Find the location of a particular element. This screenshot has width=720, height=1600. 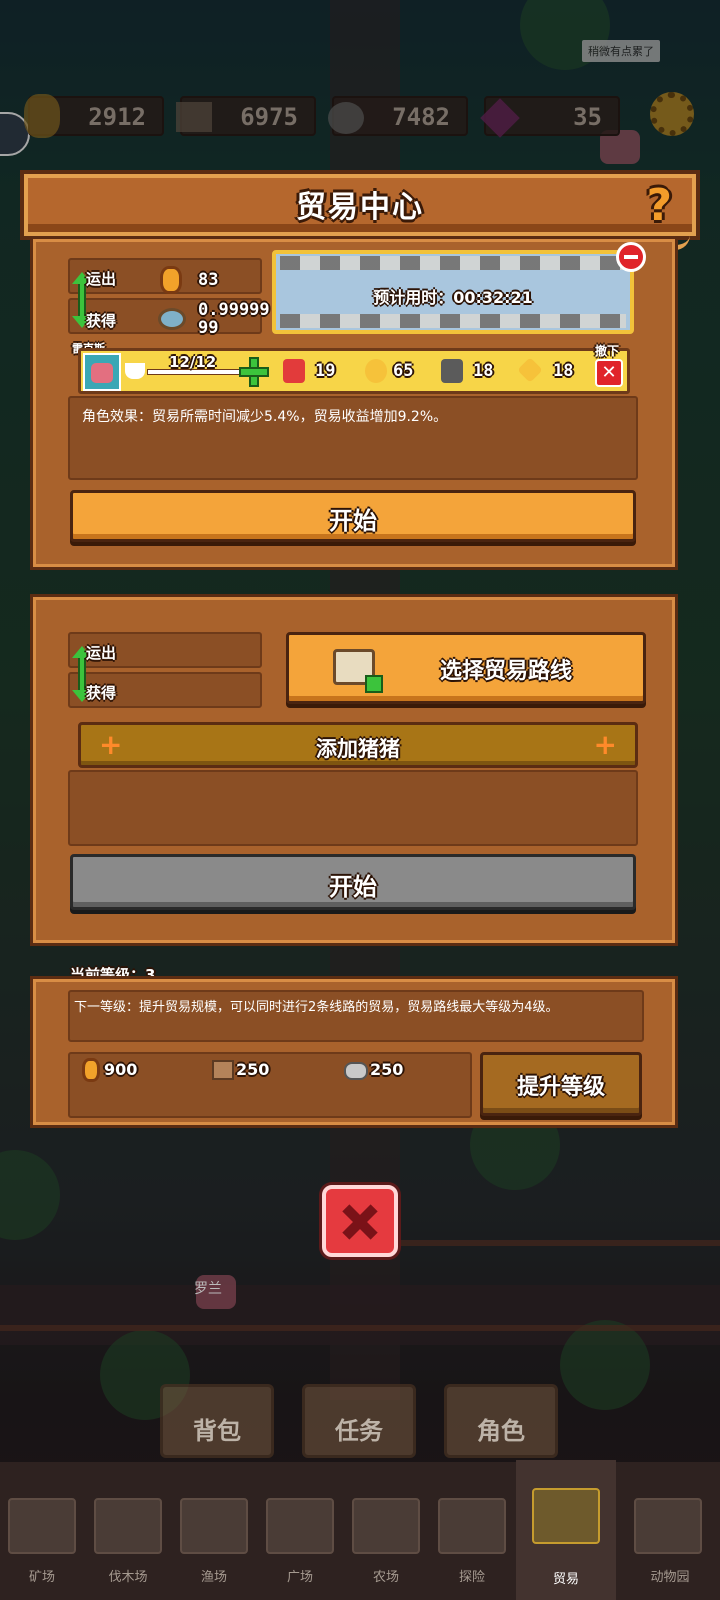

effect-box: 角色效果：贸易所需时间减少5.4%，贸易收益增加9.2%。 is located at coordinates (353, 438).